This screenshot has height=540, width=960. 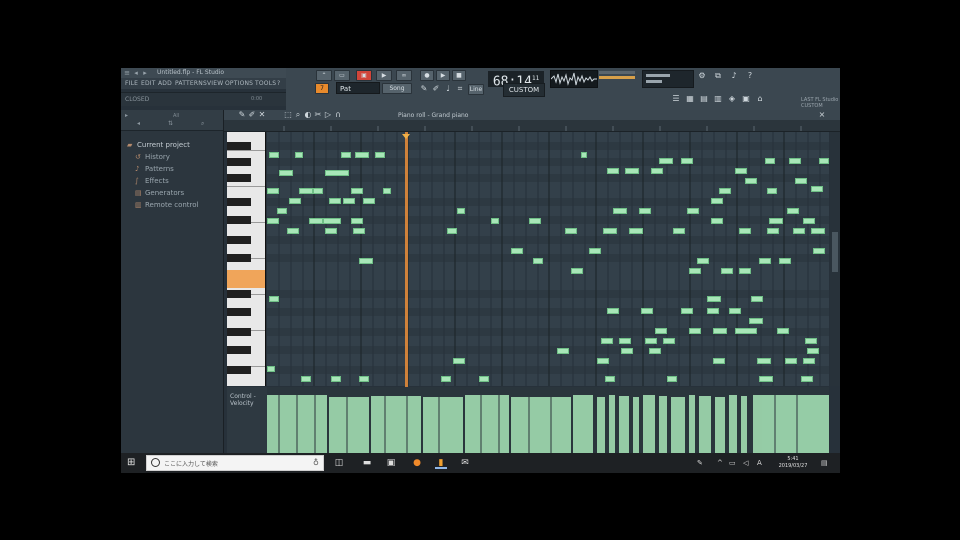 What do you see at coordinates (136, 73) in the screenshot?
I see `arrow-left-icon: ◂` at bounding box center [136, 73].